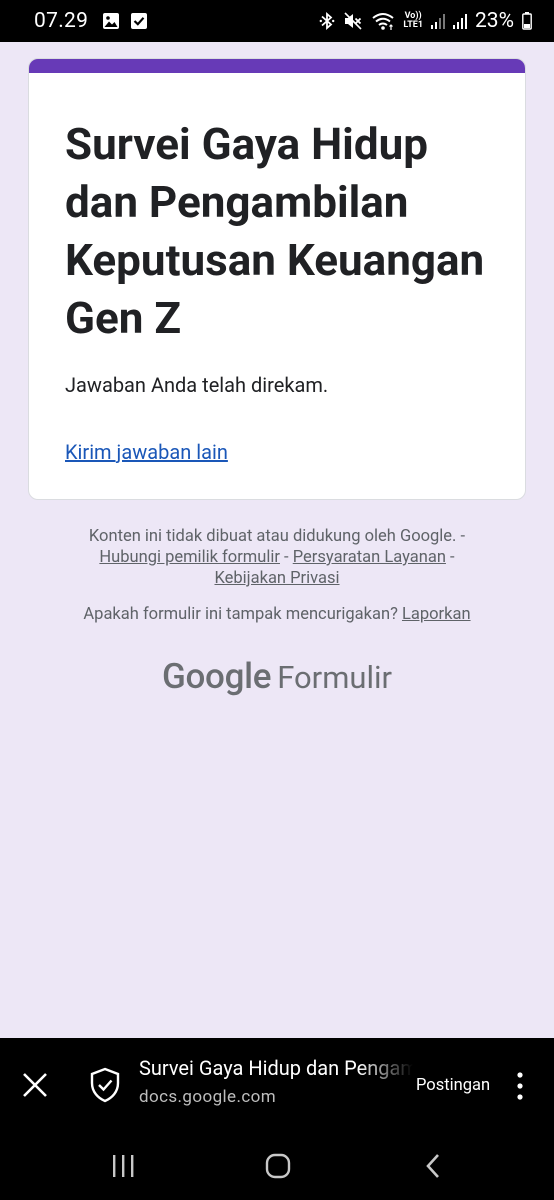  I want to click on shield-check-icon, so click(105, 1085).